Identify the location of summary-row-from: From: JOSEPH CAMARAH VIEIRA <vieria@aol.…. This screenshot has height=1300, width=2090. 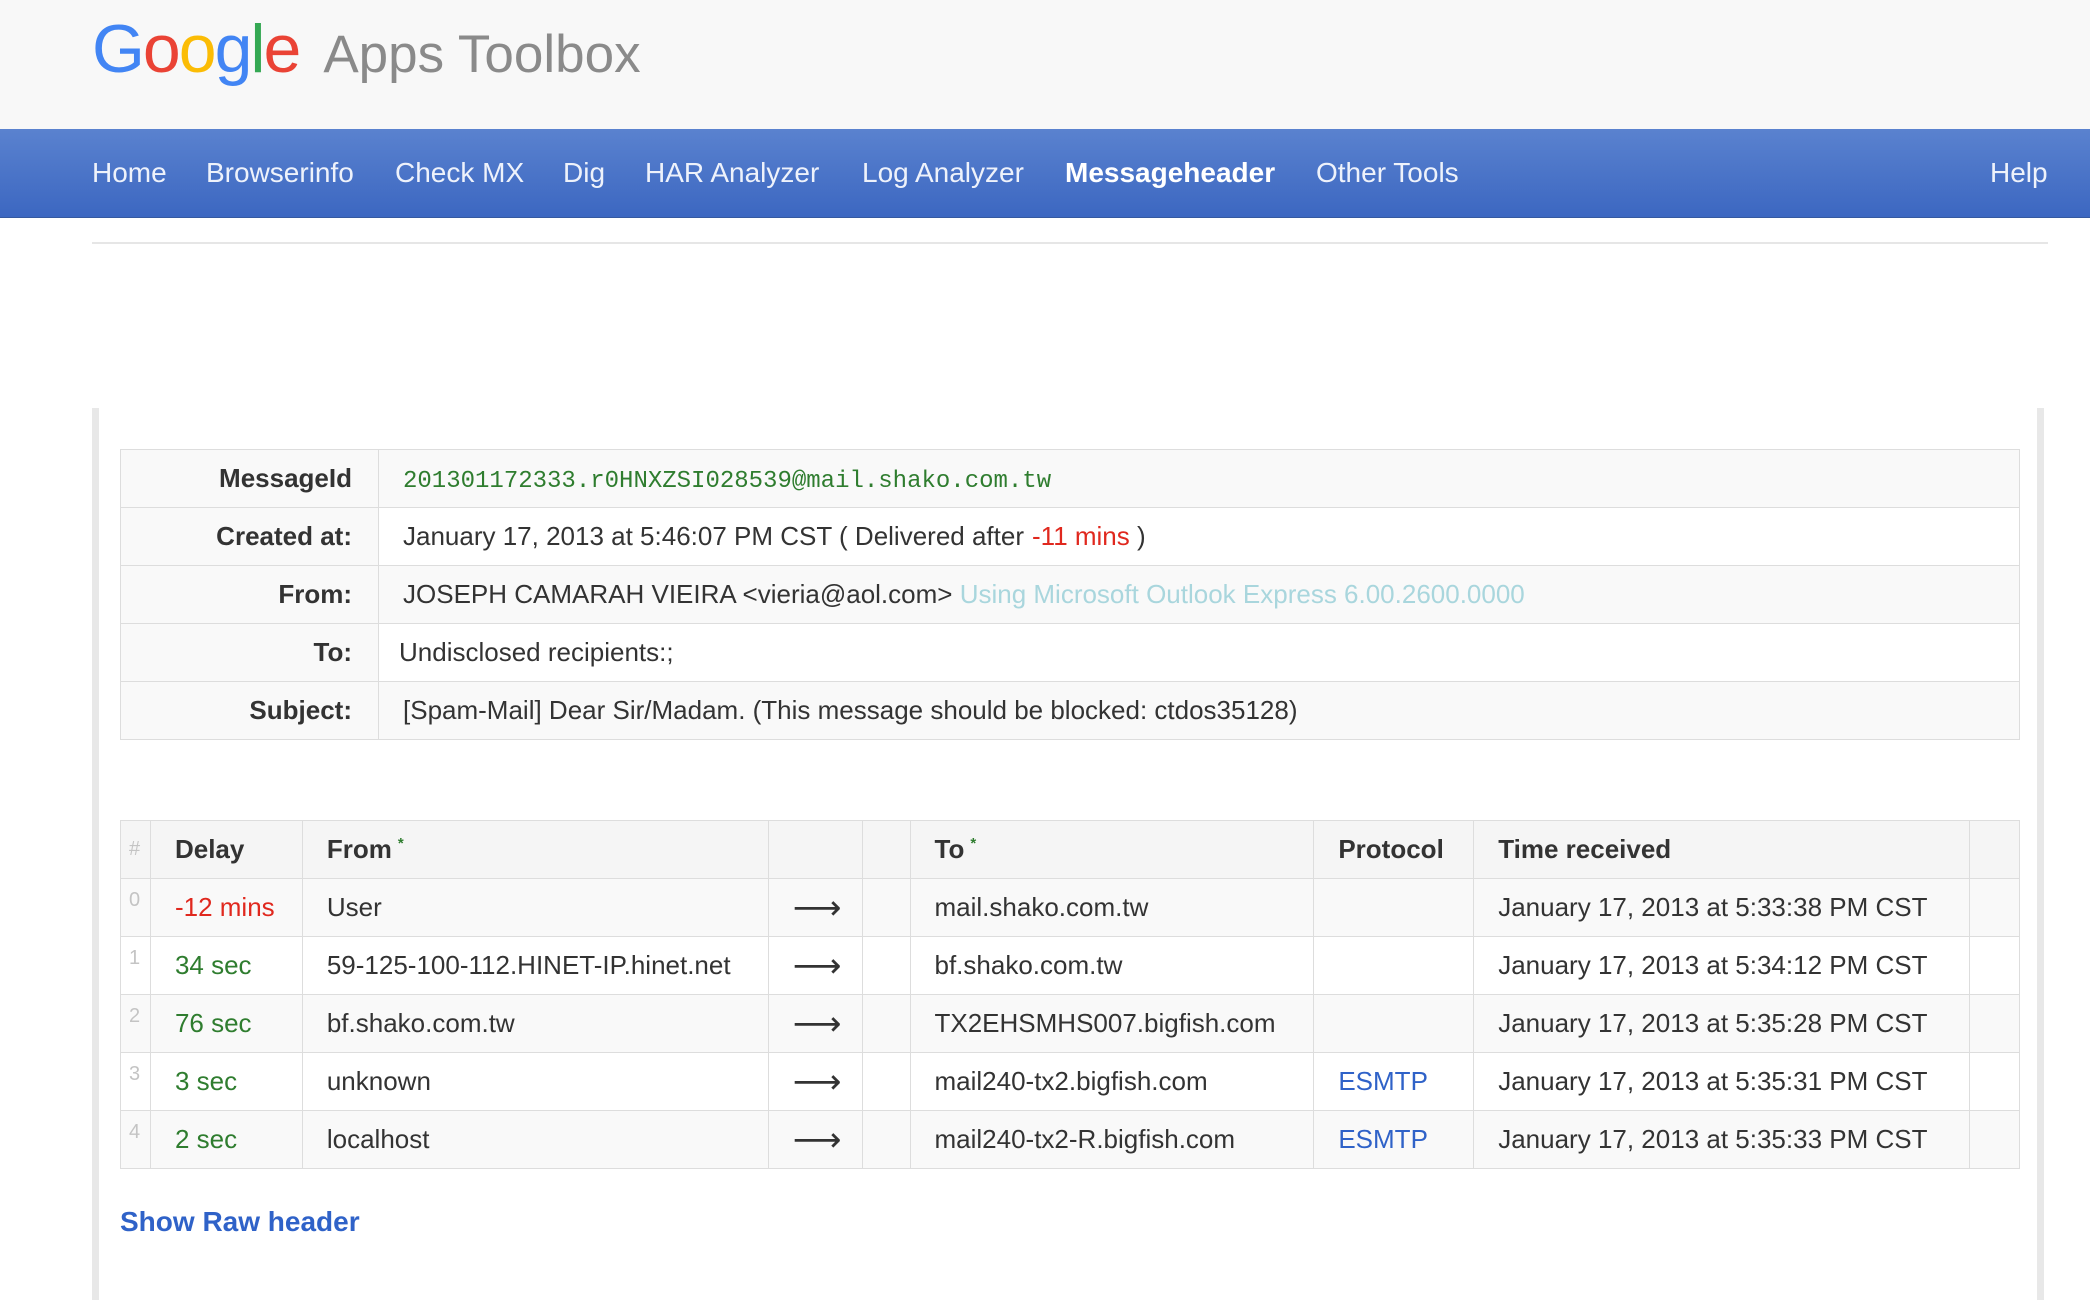
(1070, 594).